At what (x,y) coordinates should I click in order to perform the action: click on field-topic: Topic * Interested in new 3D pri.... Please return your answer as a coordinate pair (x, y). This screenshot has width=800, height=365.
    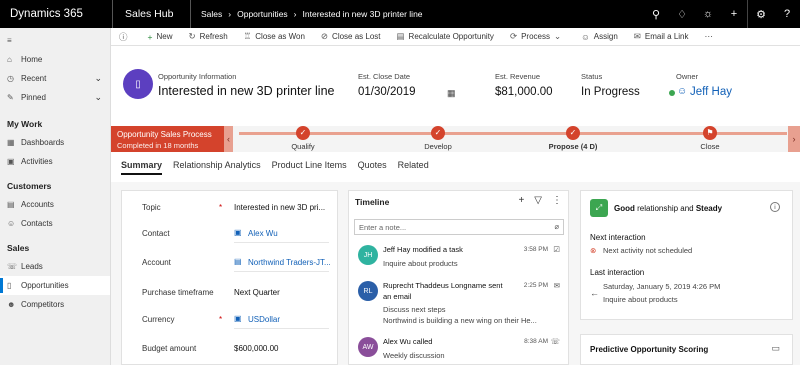
    Looking at the image, I should click on (229, 209).